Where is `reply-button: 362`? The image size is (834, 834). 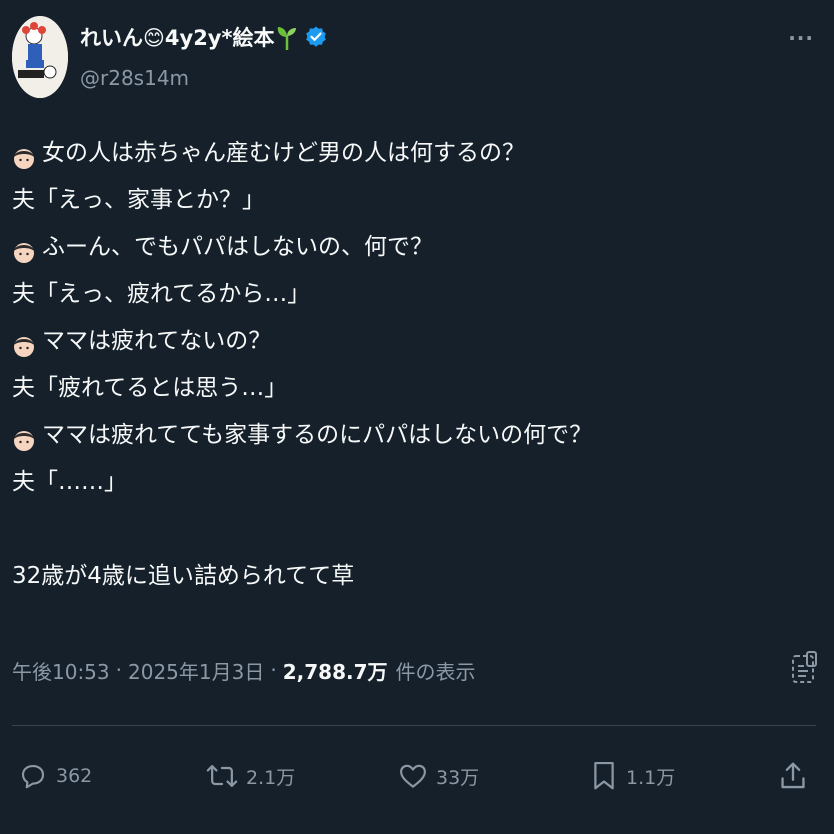 reply-button: 362 is located at coordinates (55, 776).